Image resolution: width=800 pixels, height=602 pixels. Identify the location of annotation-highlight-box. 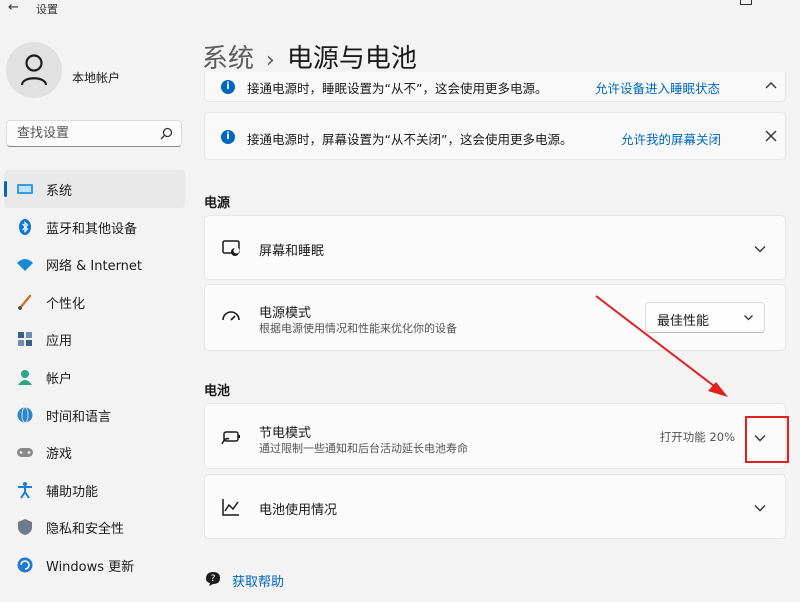
(767, 439).